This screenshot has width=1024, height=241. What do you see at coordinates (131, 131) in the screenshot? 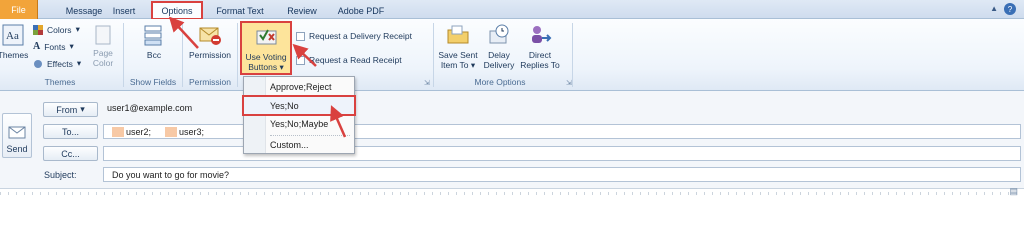
I see `recipient-chip: user2;` at bounding box center [131, 131].